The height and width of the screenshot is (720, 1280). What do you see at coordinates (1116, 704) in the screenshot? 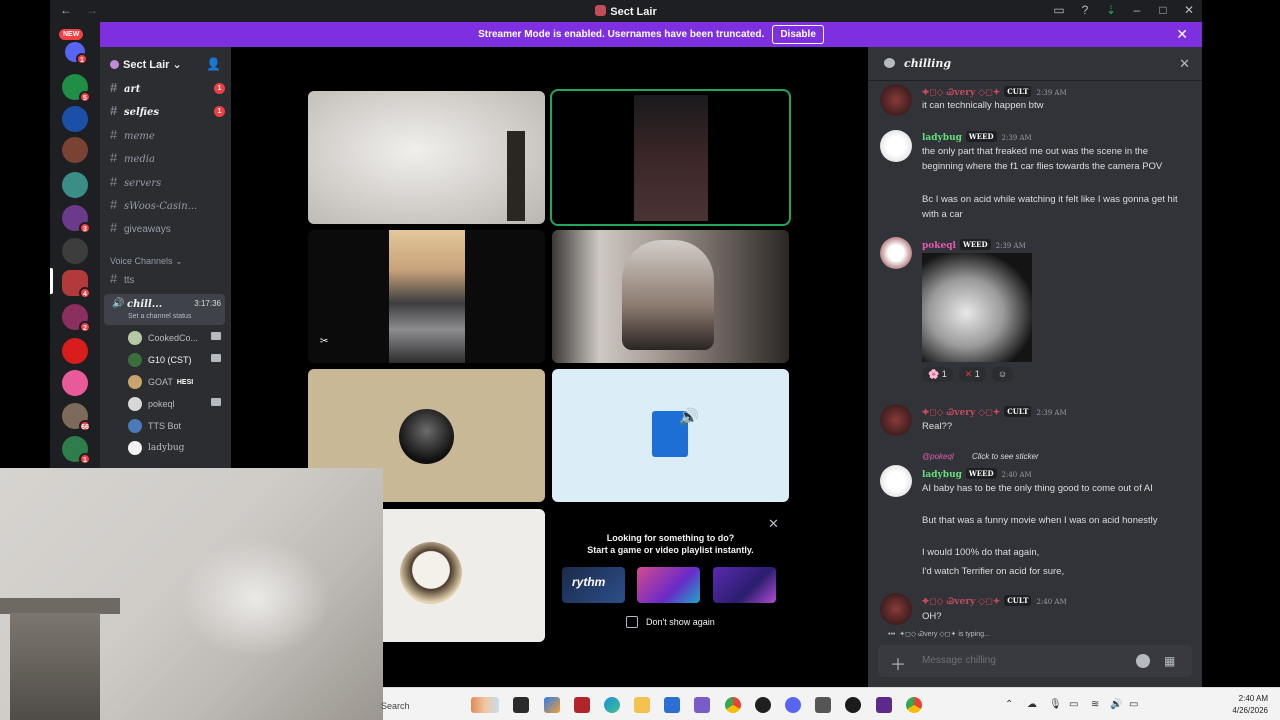
I see `volume-icon: 🔊` at bounding box center [1116, 704].